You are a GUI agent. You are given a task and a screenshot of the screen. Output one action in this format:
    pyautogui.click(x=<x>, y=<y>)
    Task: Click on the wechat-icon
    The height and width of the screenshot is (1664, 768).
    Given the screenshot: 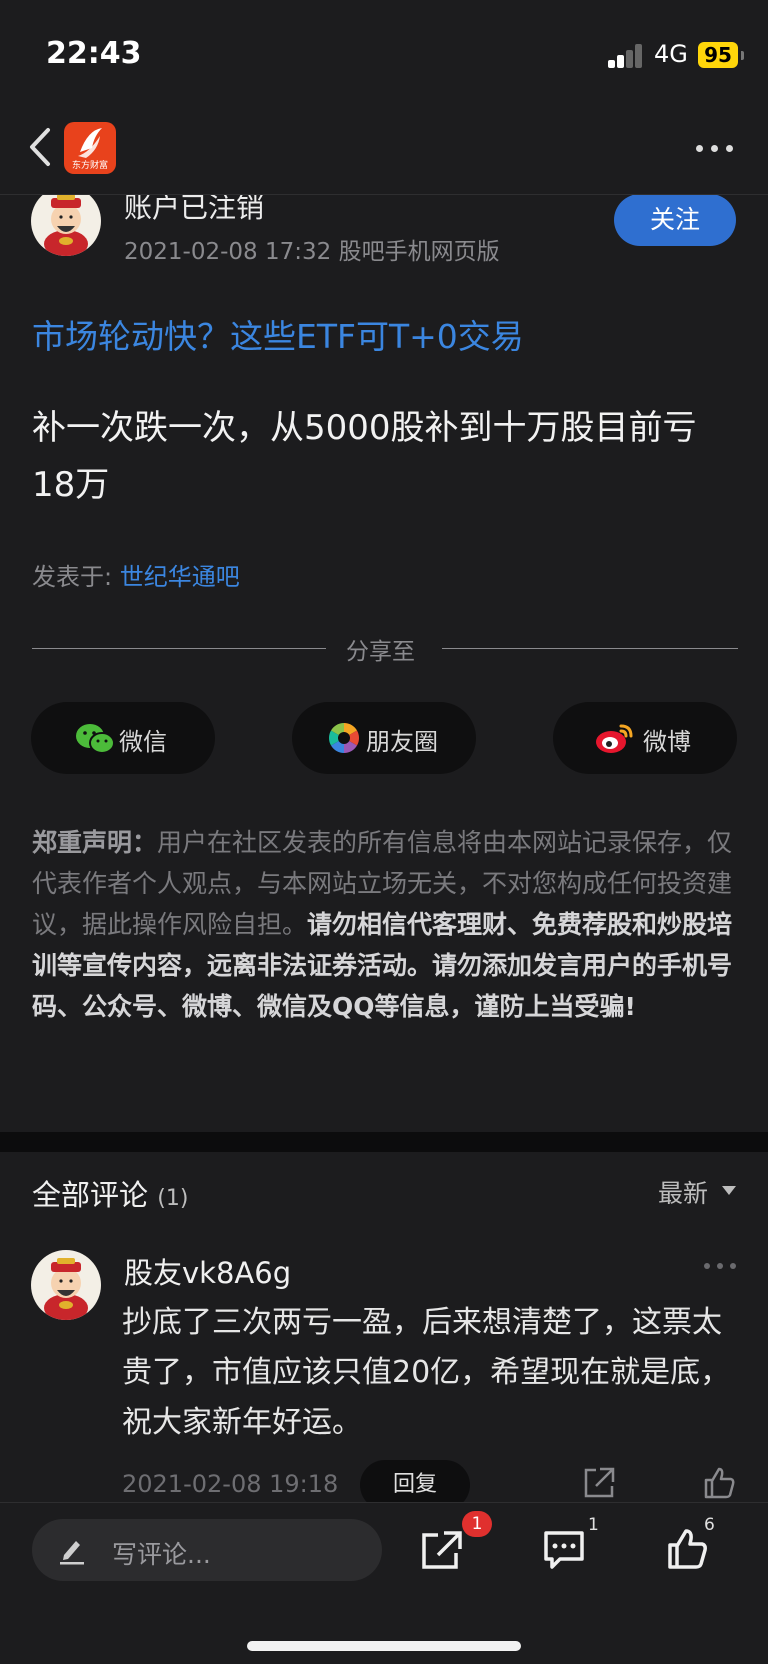 What is the action you would take?
    pyautogui.click(x=95, y=742)
    